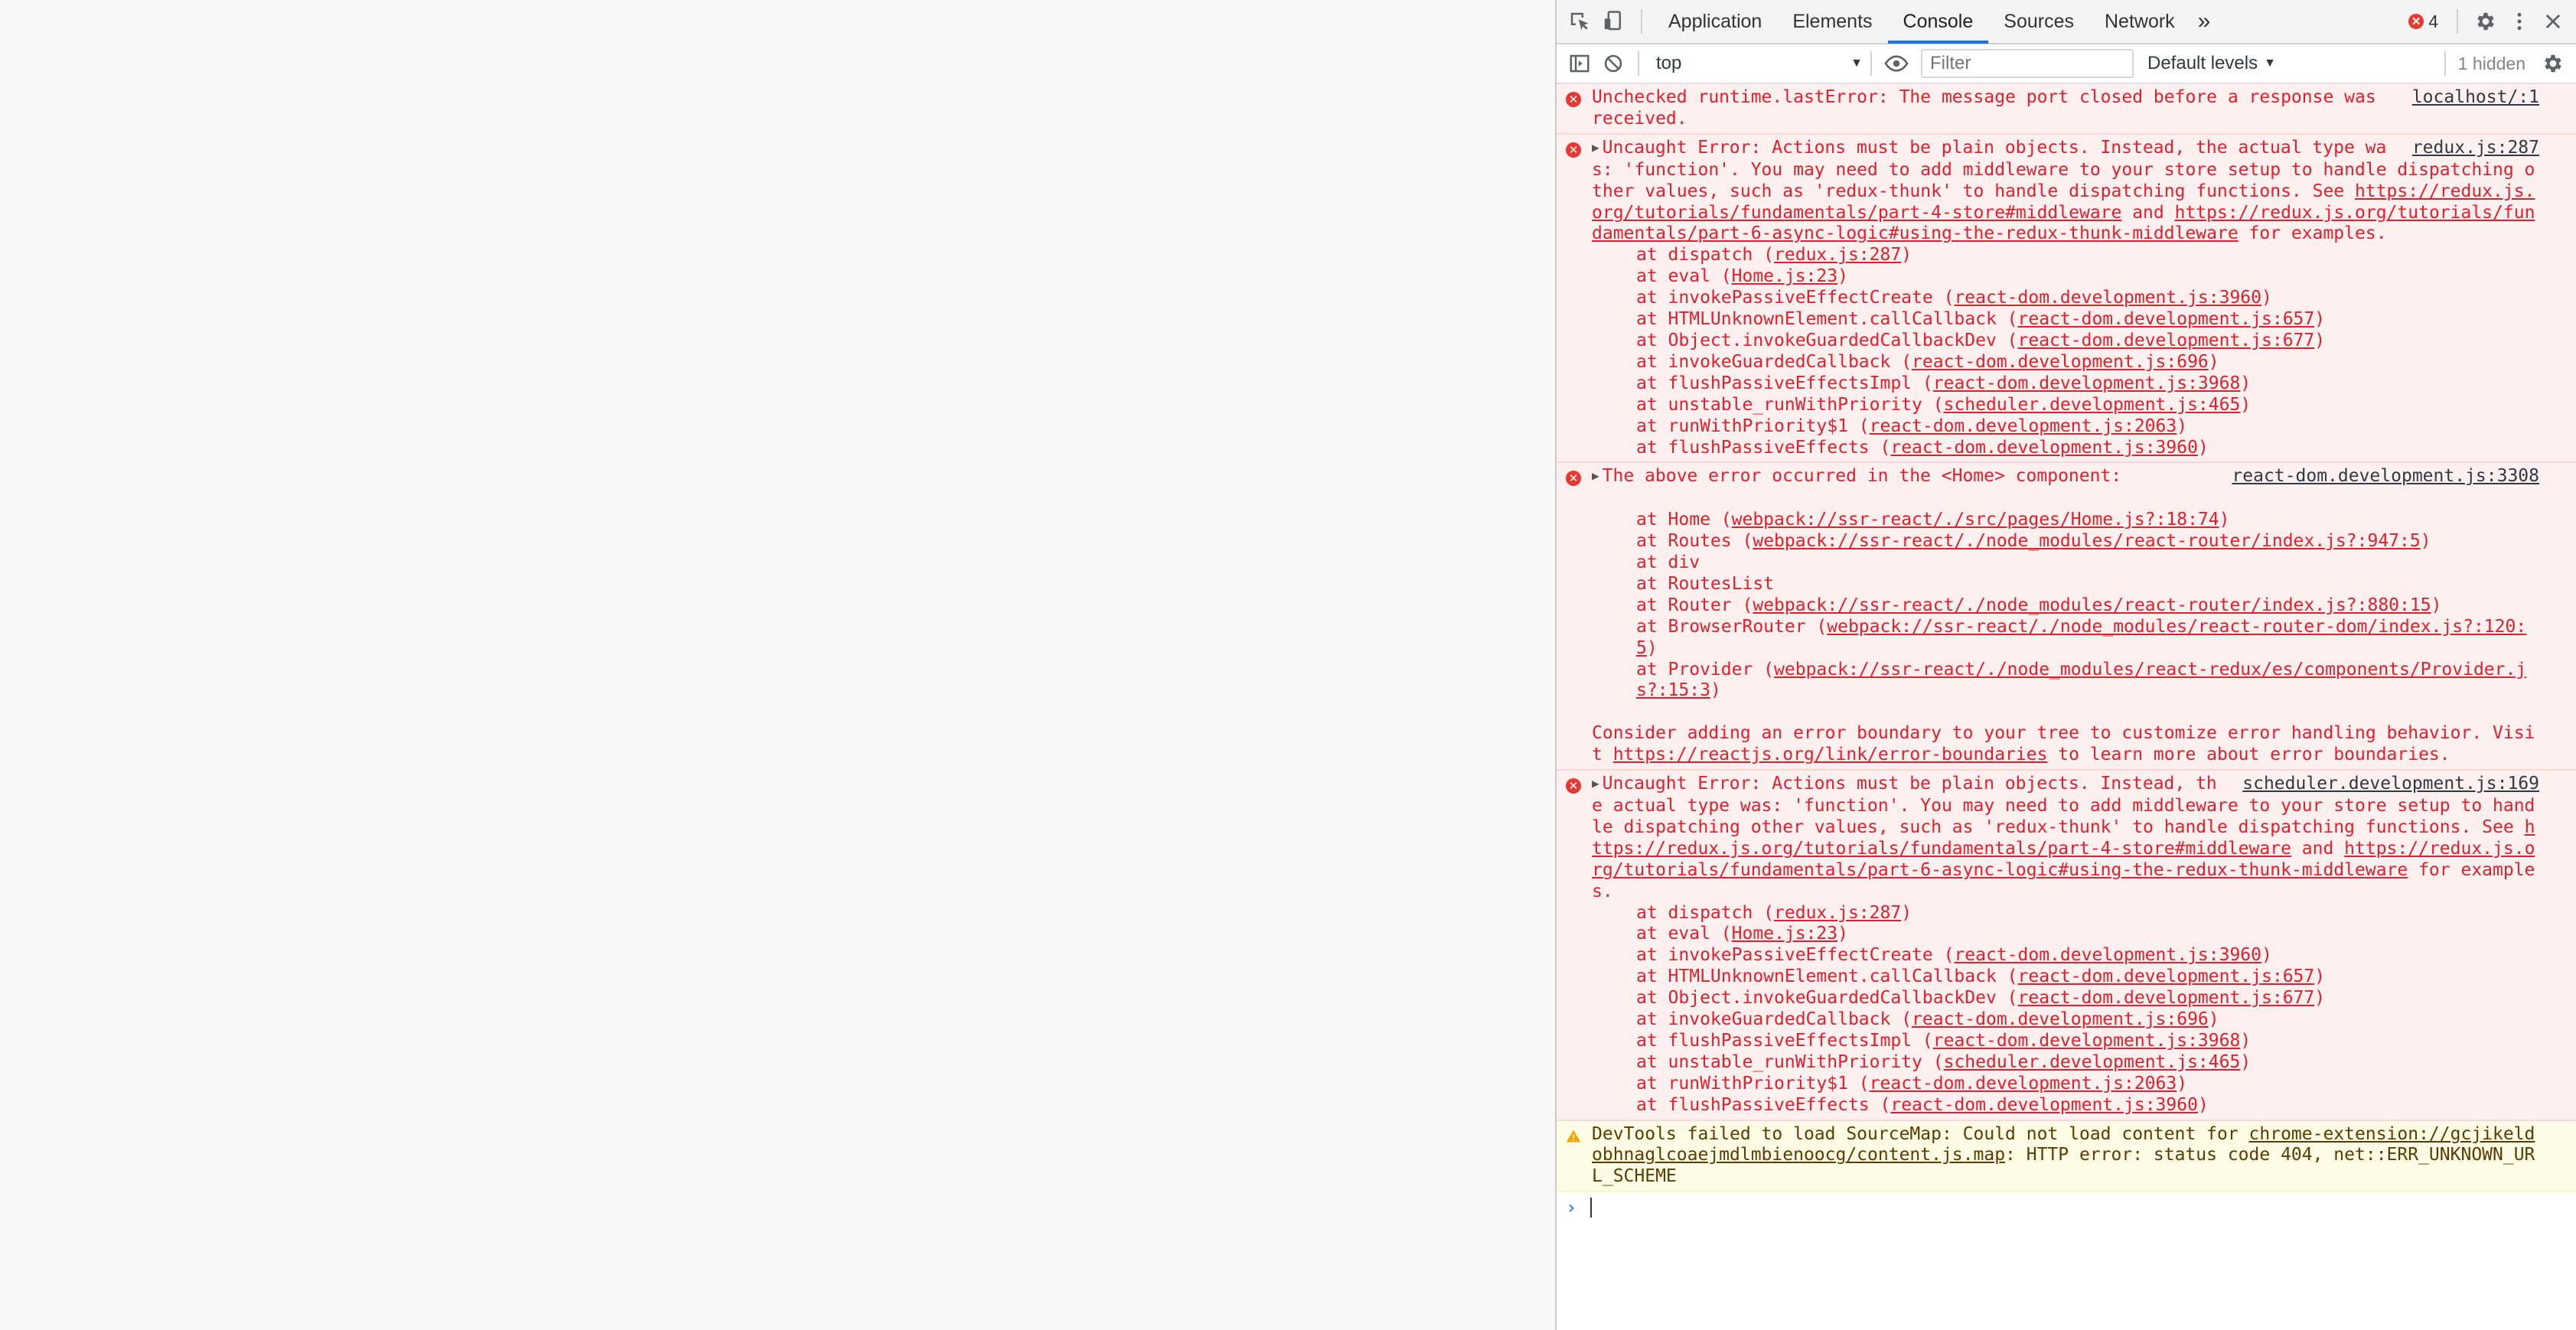  I want to click on device-toolbar-icon, so click(1613, 21).